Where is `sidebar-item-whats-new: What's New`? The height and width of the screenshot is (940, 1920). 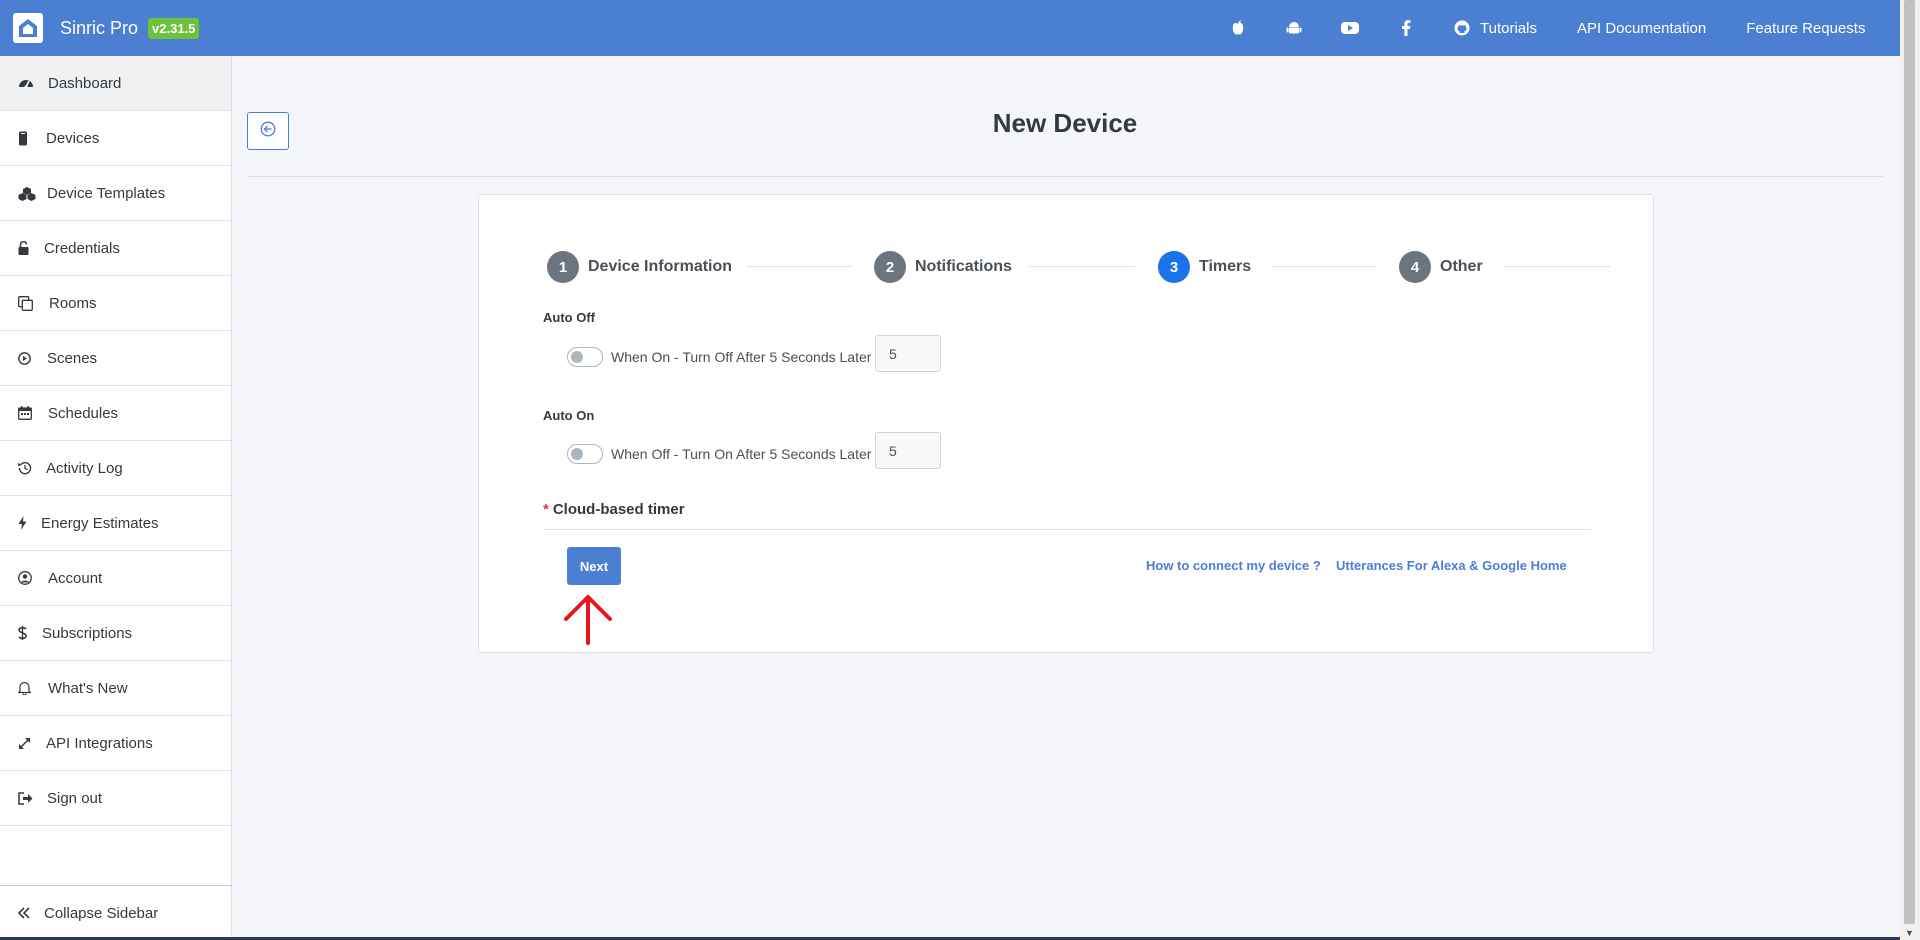 sidebar-item-whats-new: What's New is located at coordinates (115, 688).